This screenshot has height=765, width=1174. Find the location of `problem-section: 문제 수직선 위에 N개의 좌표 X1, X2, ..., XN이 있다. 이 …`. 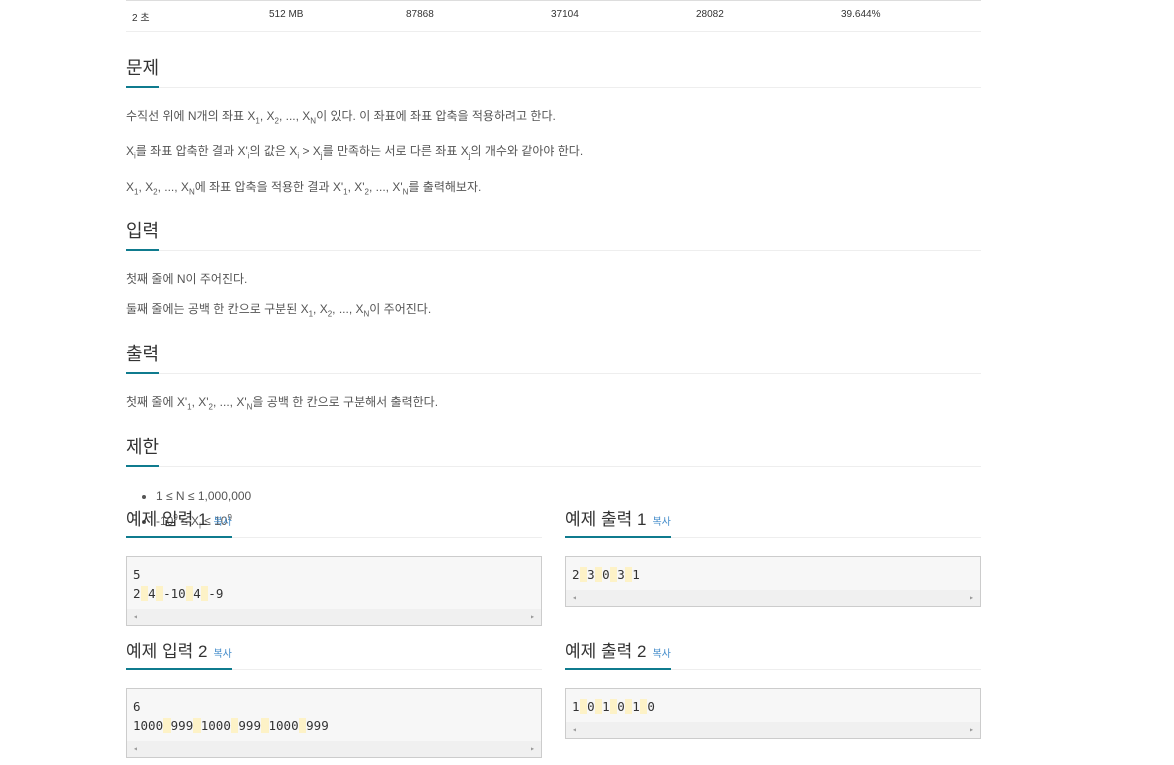

problem-section: 문제 수직선 위에 N개의 좌표 X1, X2, ..., XN이 있다. 이 … is located at coordinates (553, 127).